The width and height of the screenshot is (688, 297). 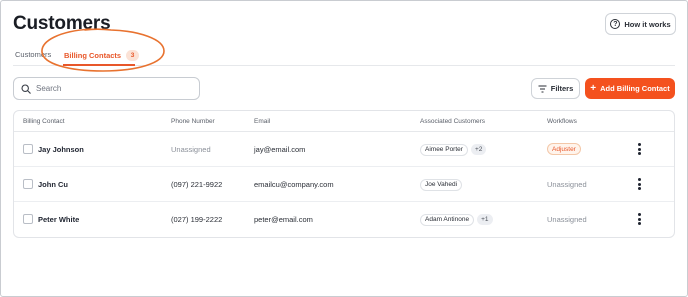 I want to click on column-header-associated-customers: Associated Customers, so click(x=453, y=121).